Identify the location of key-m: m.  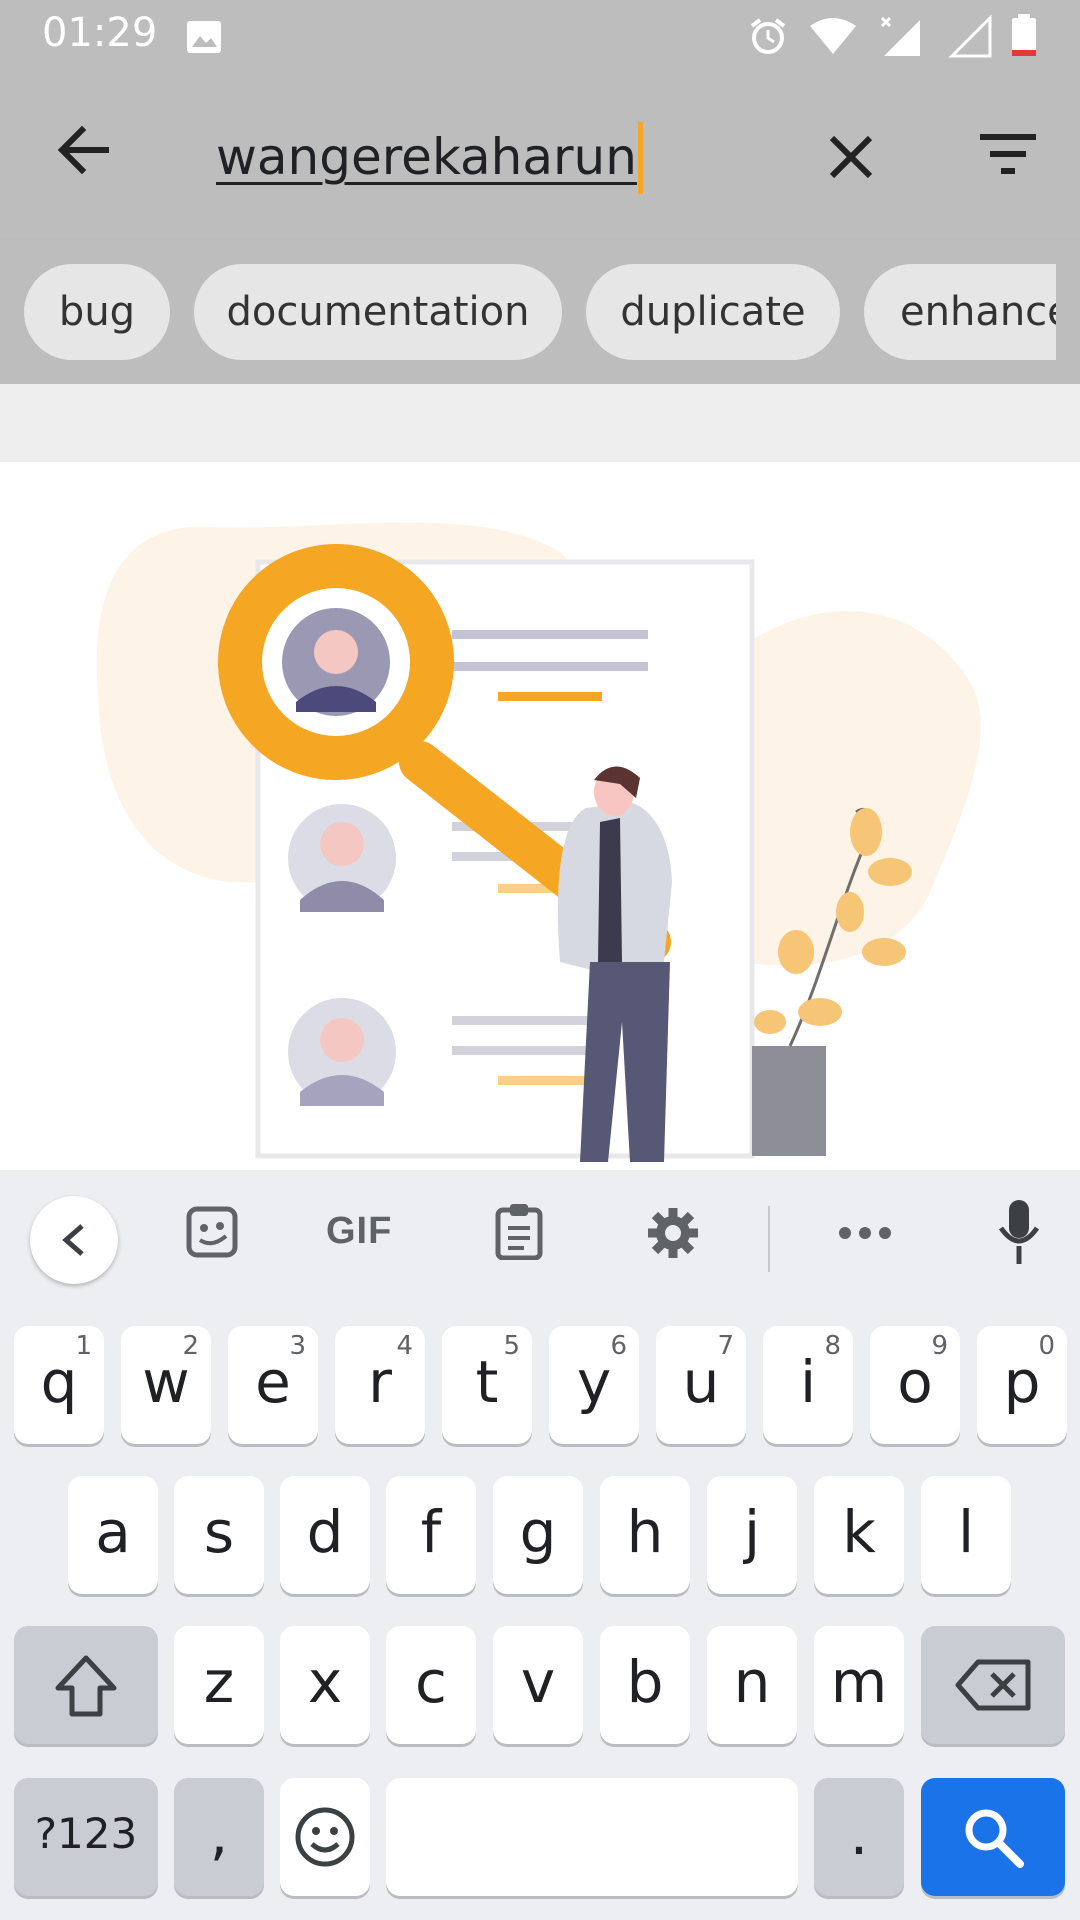
(859, 1685).